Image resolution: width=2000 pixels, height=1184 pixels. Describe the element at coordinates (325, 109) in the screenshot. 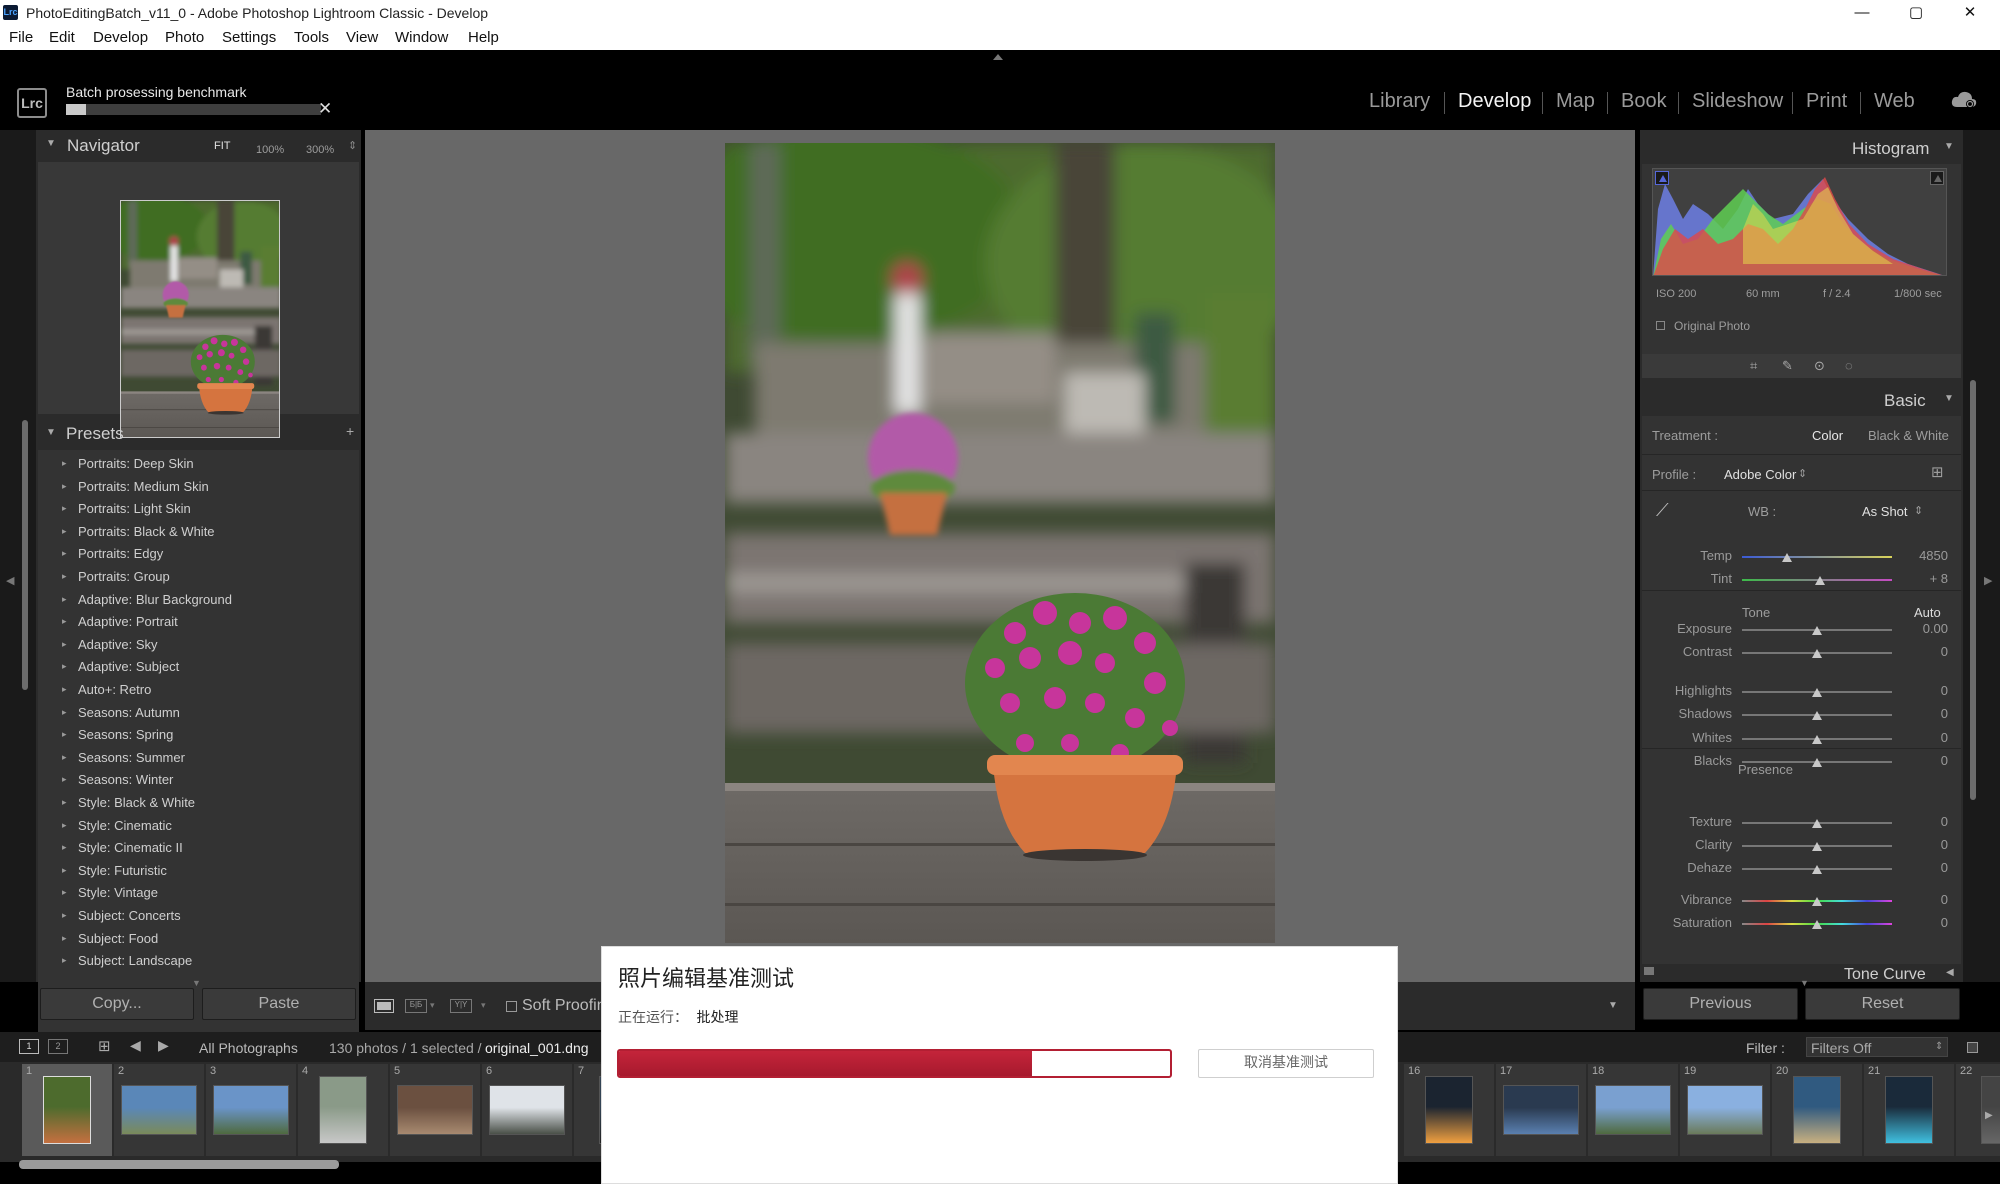

I see `job-close-icon: ✕` at that location.